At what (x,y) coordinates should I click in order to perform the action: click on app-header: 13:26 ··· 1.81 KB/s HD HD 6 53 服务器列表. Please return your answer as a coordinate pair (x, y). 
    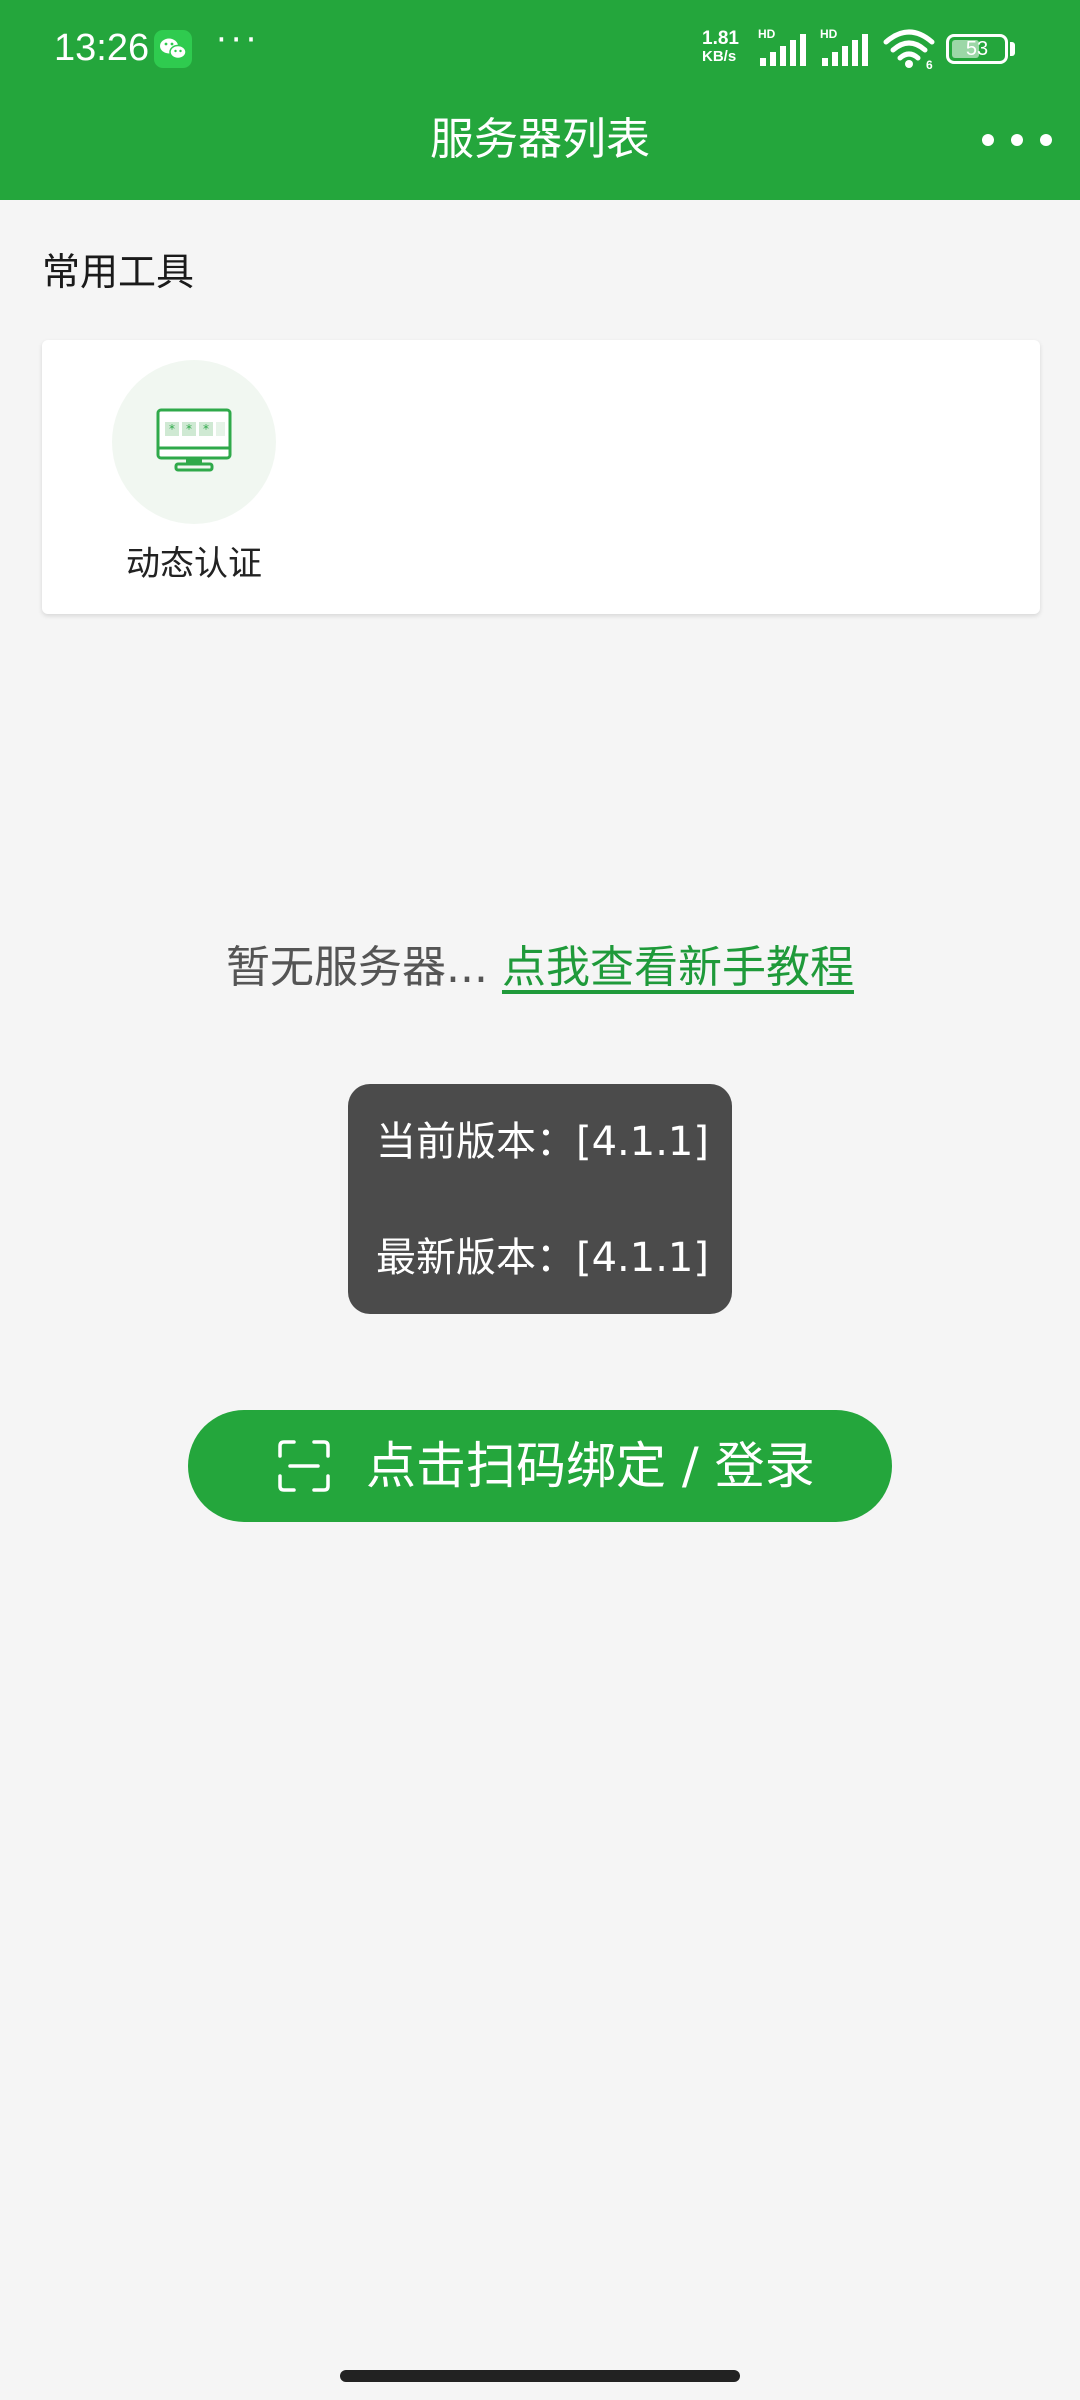
    Looking at the image, I should click on (540, 100).